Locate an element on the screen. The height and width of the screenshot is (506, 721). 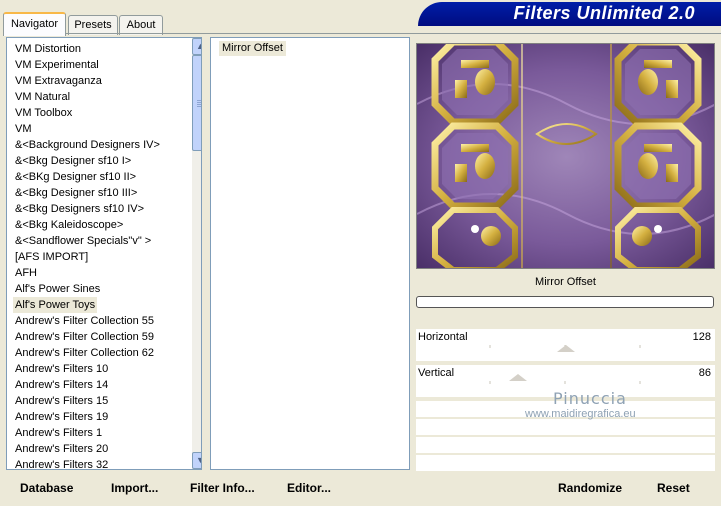
randomize-button: Randomize is located at coordinates (590, 488).